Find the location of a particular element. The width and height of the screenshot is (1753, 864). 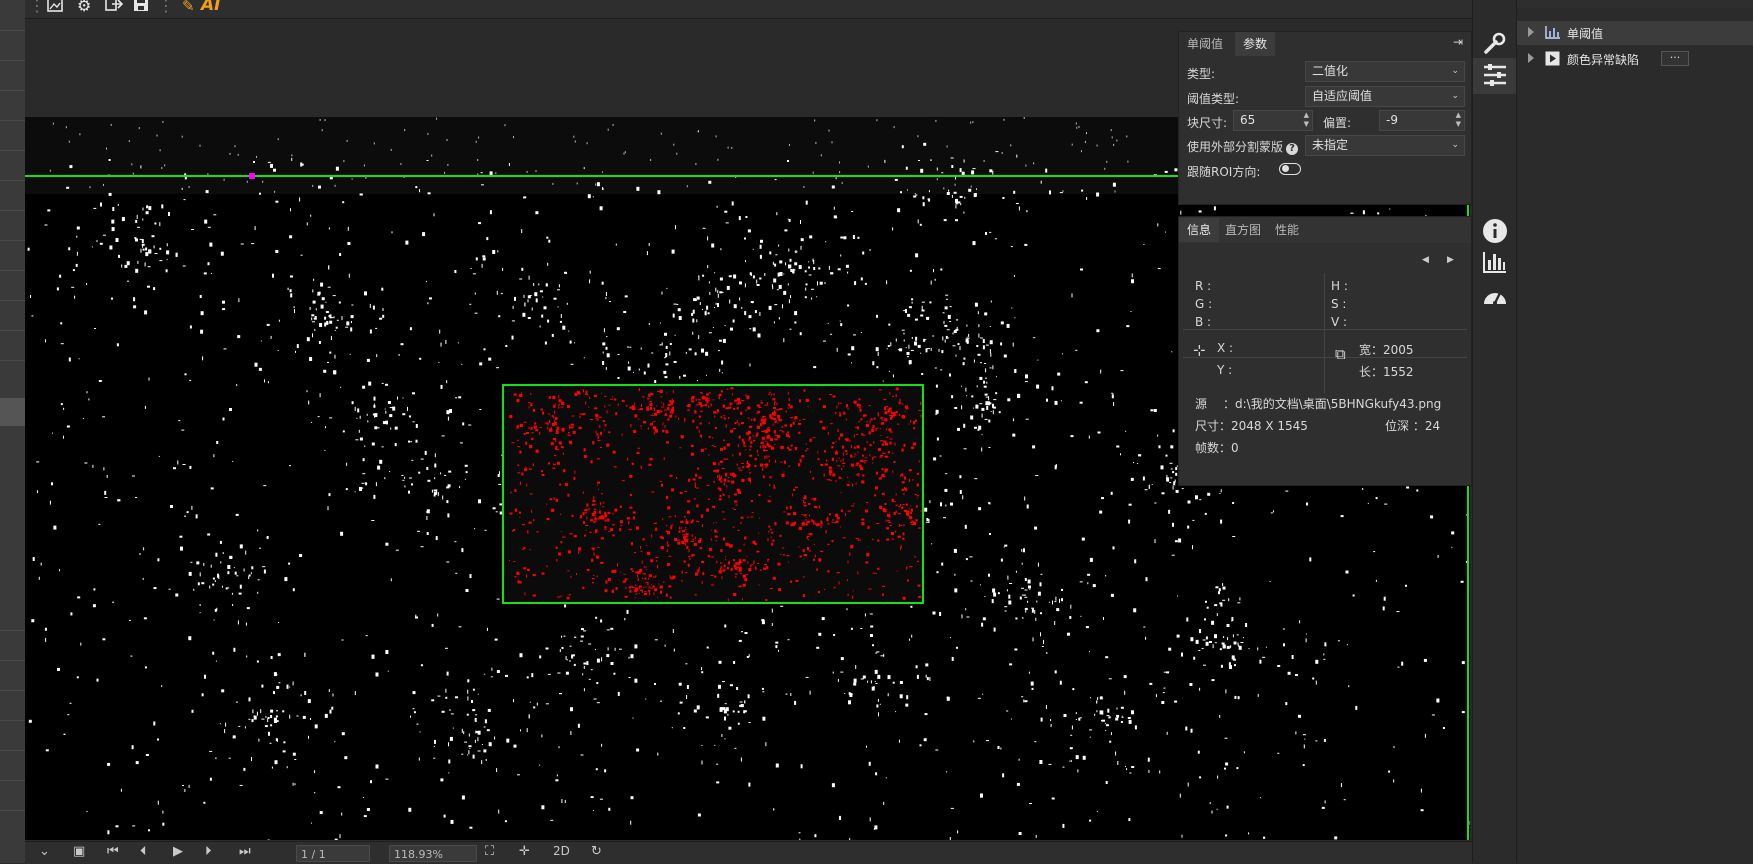

result-tree-panel: 单阈值 颜色异常缺陷 ··· is located at coordinates (1634, 431).